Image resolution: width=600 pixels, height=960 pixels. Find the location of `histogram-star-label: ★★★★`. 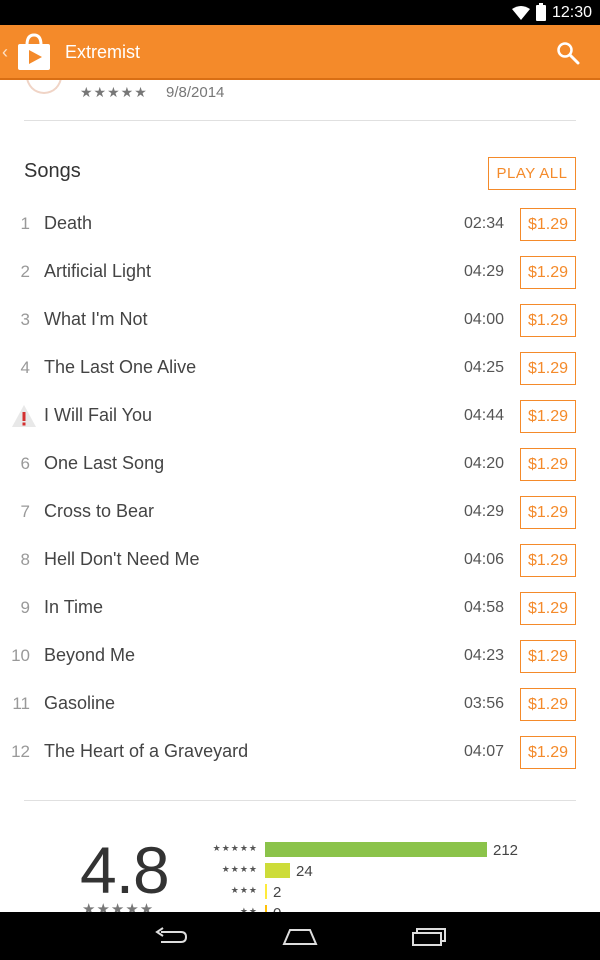

histogram-star-label: ★★★★ is located at coordinates (239, 869).